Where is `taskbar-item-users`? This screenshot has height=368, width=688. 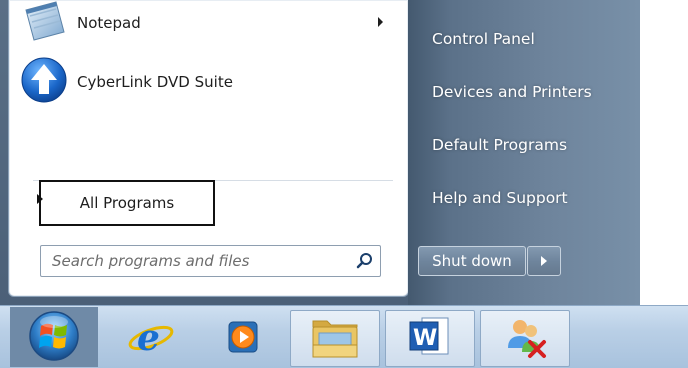 taskbar-item-users is located at coordinates (525, 338).